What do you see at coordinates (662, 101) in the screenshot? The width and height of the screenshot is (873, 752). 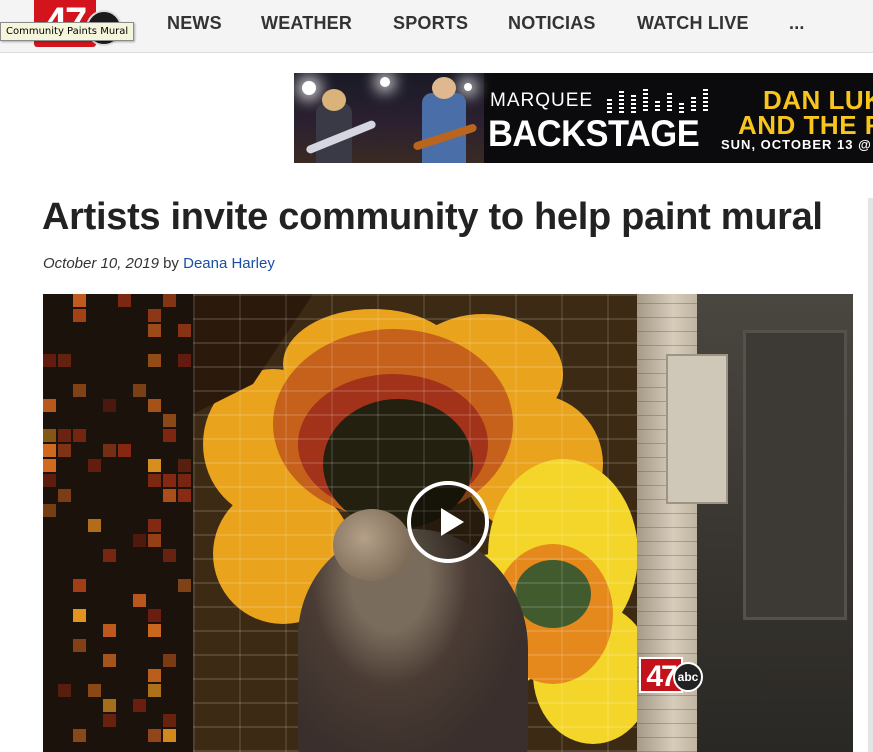 I see `equalizer-icon` at bounding box center [662, 101].